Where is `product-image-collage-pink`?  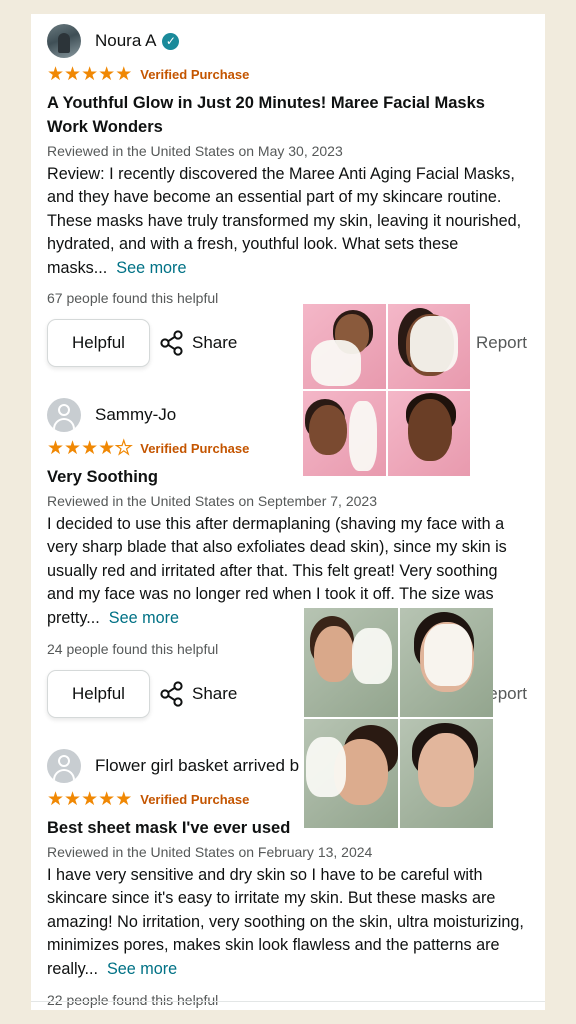
product-image-collage-pink is located at coordinates (386, 390).